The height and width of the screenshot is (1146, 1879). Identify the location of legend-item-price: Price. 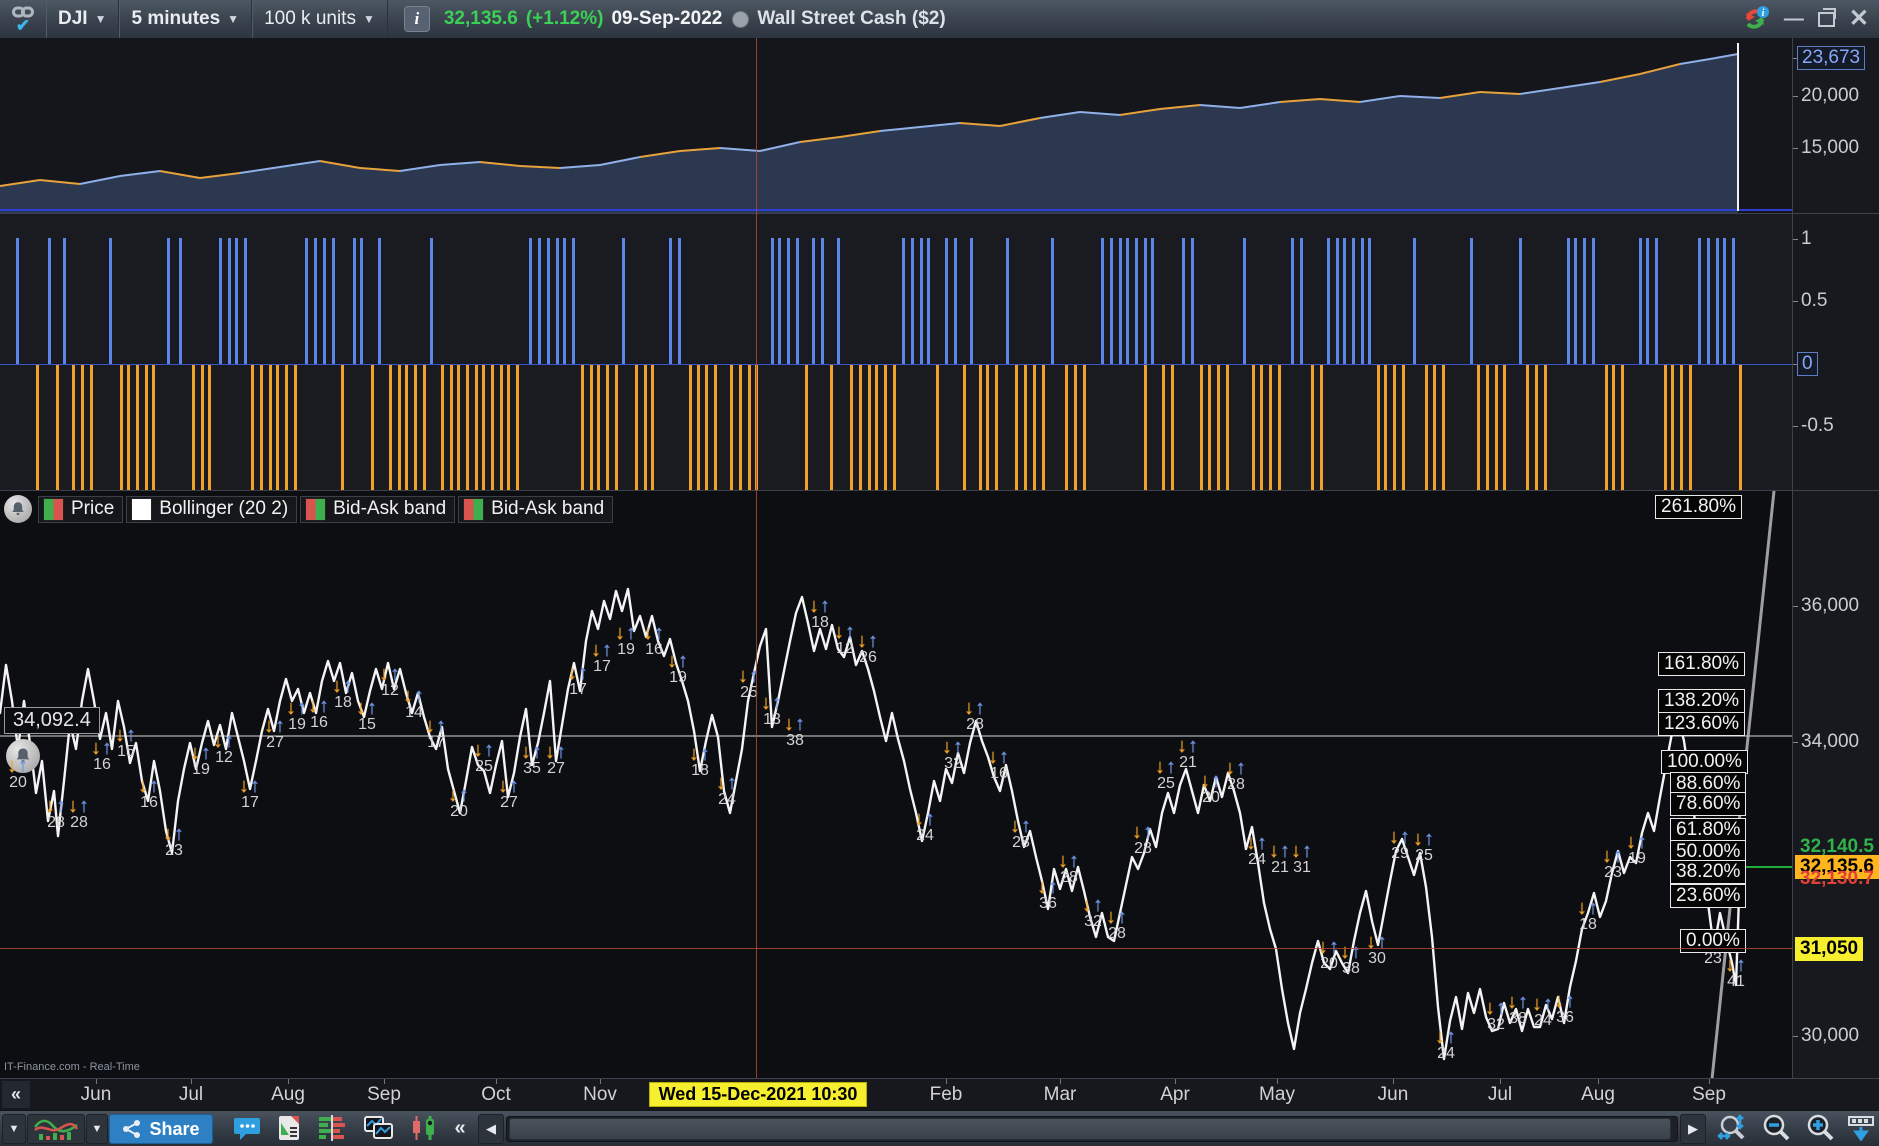
(81, 509).